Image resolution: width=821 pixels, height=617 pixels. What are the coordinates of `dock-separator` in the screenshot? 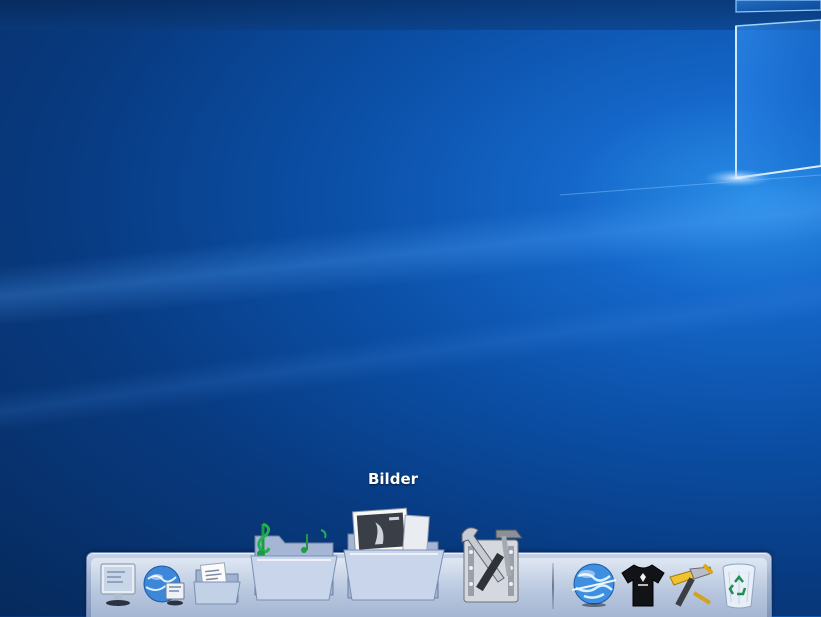 It's located at (553, 586).